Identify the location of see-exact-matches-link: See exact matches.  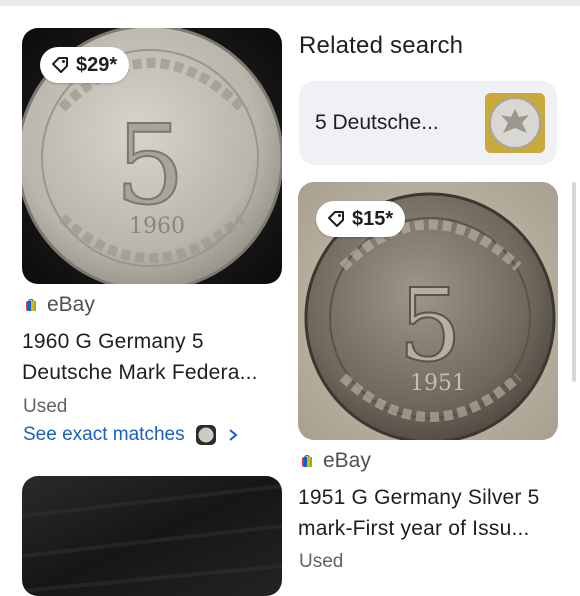
(131, 435).